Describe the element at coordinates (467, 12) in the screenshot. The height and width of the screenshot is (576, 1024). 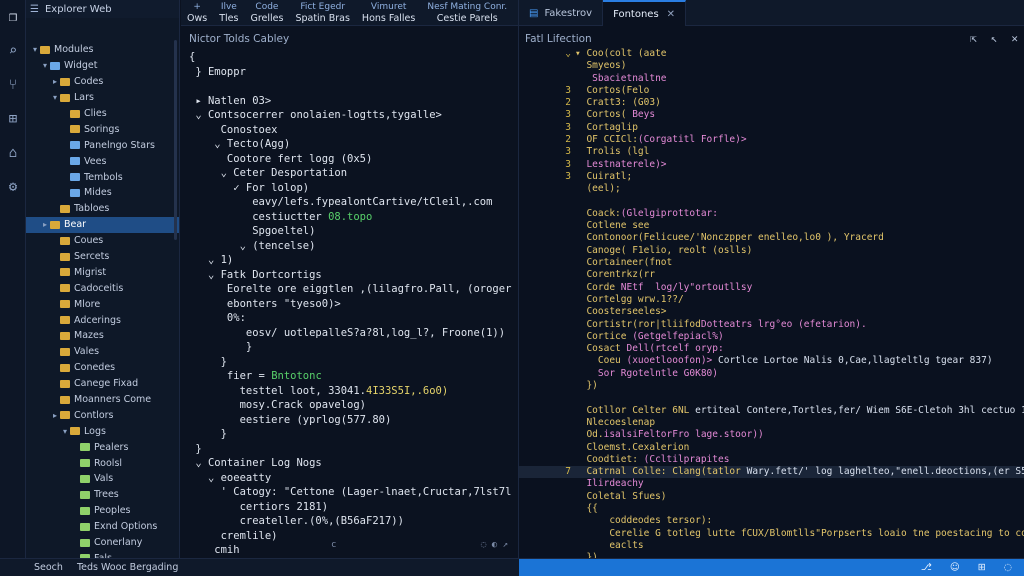
I see `editor-tab: Nesf Mating Conr. Cestie Parels` at that location.